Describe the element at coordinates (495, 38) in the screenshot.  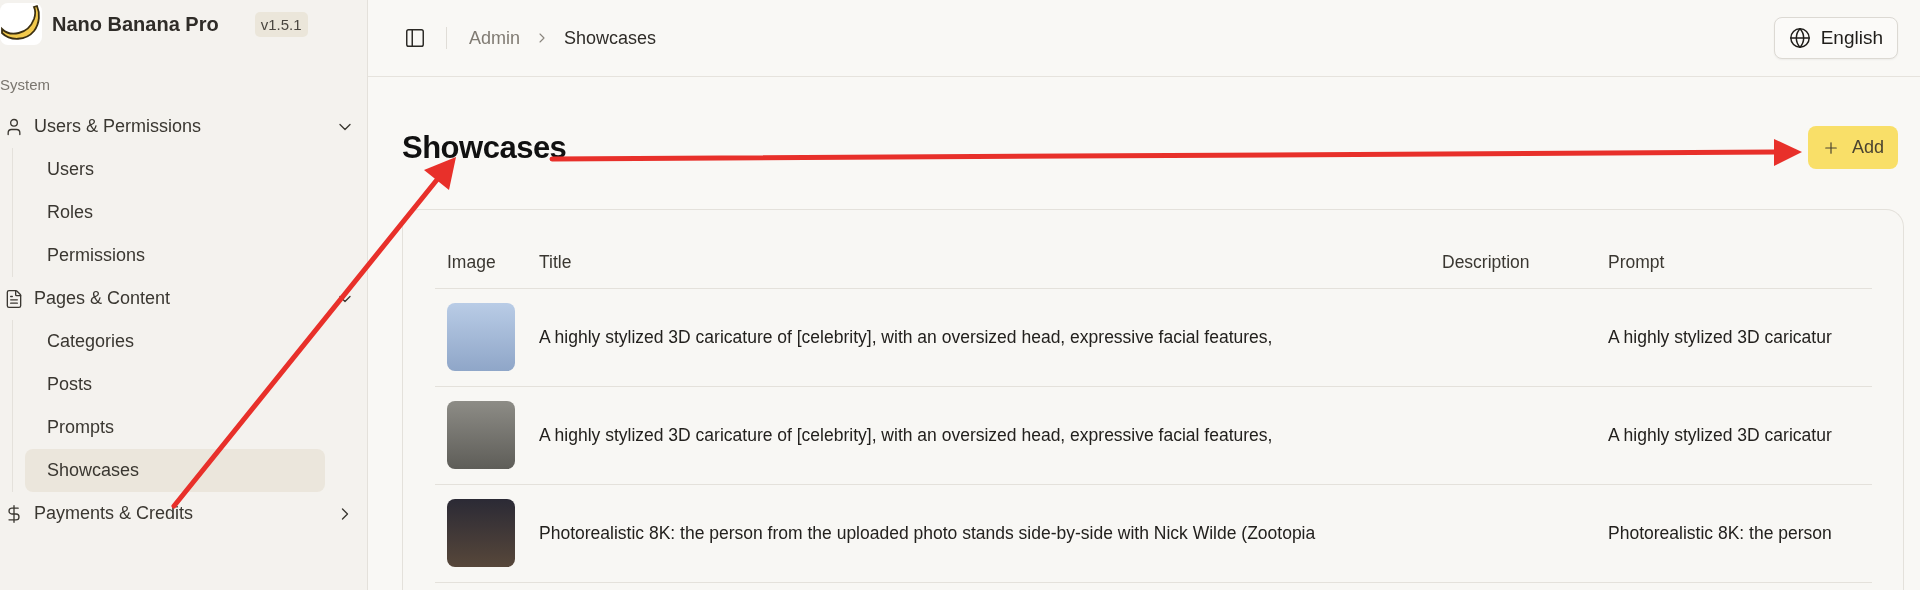
I see `breadcrumb-link: Admin` at that location.